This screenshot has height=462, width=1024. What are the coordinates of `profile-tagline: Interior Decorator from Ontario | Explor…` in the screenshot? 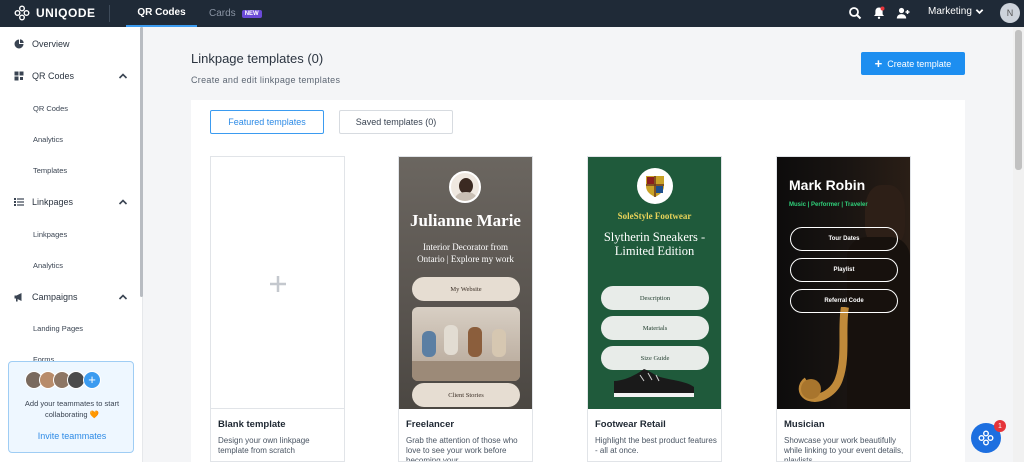 It's located at (465, 253).